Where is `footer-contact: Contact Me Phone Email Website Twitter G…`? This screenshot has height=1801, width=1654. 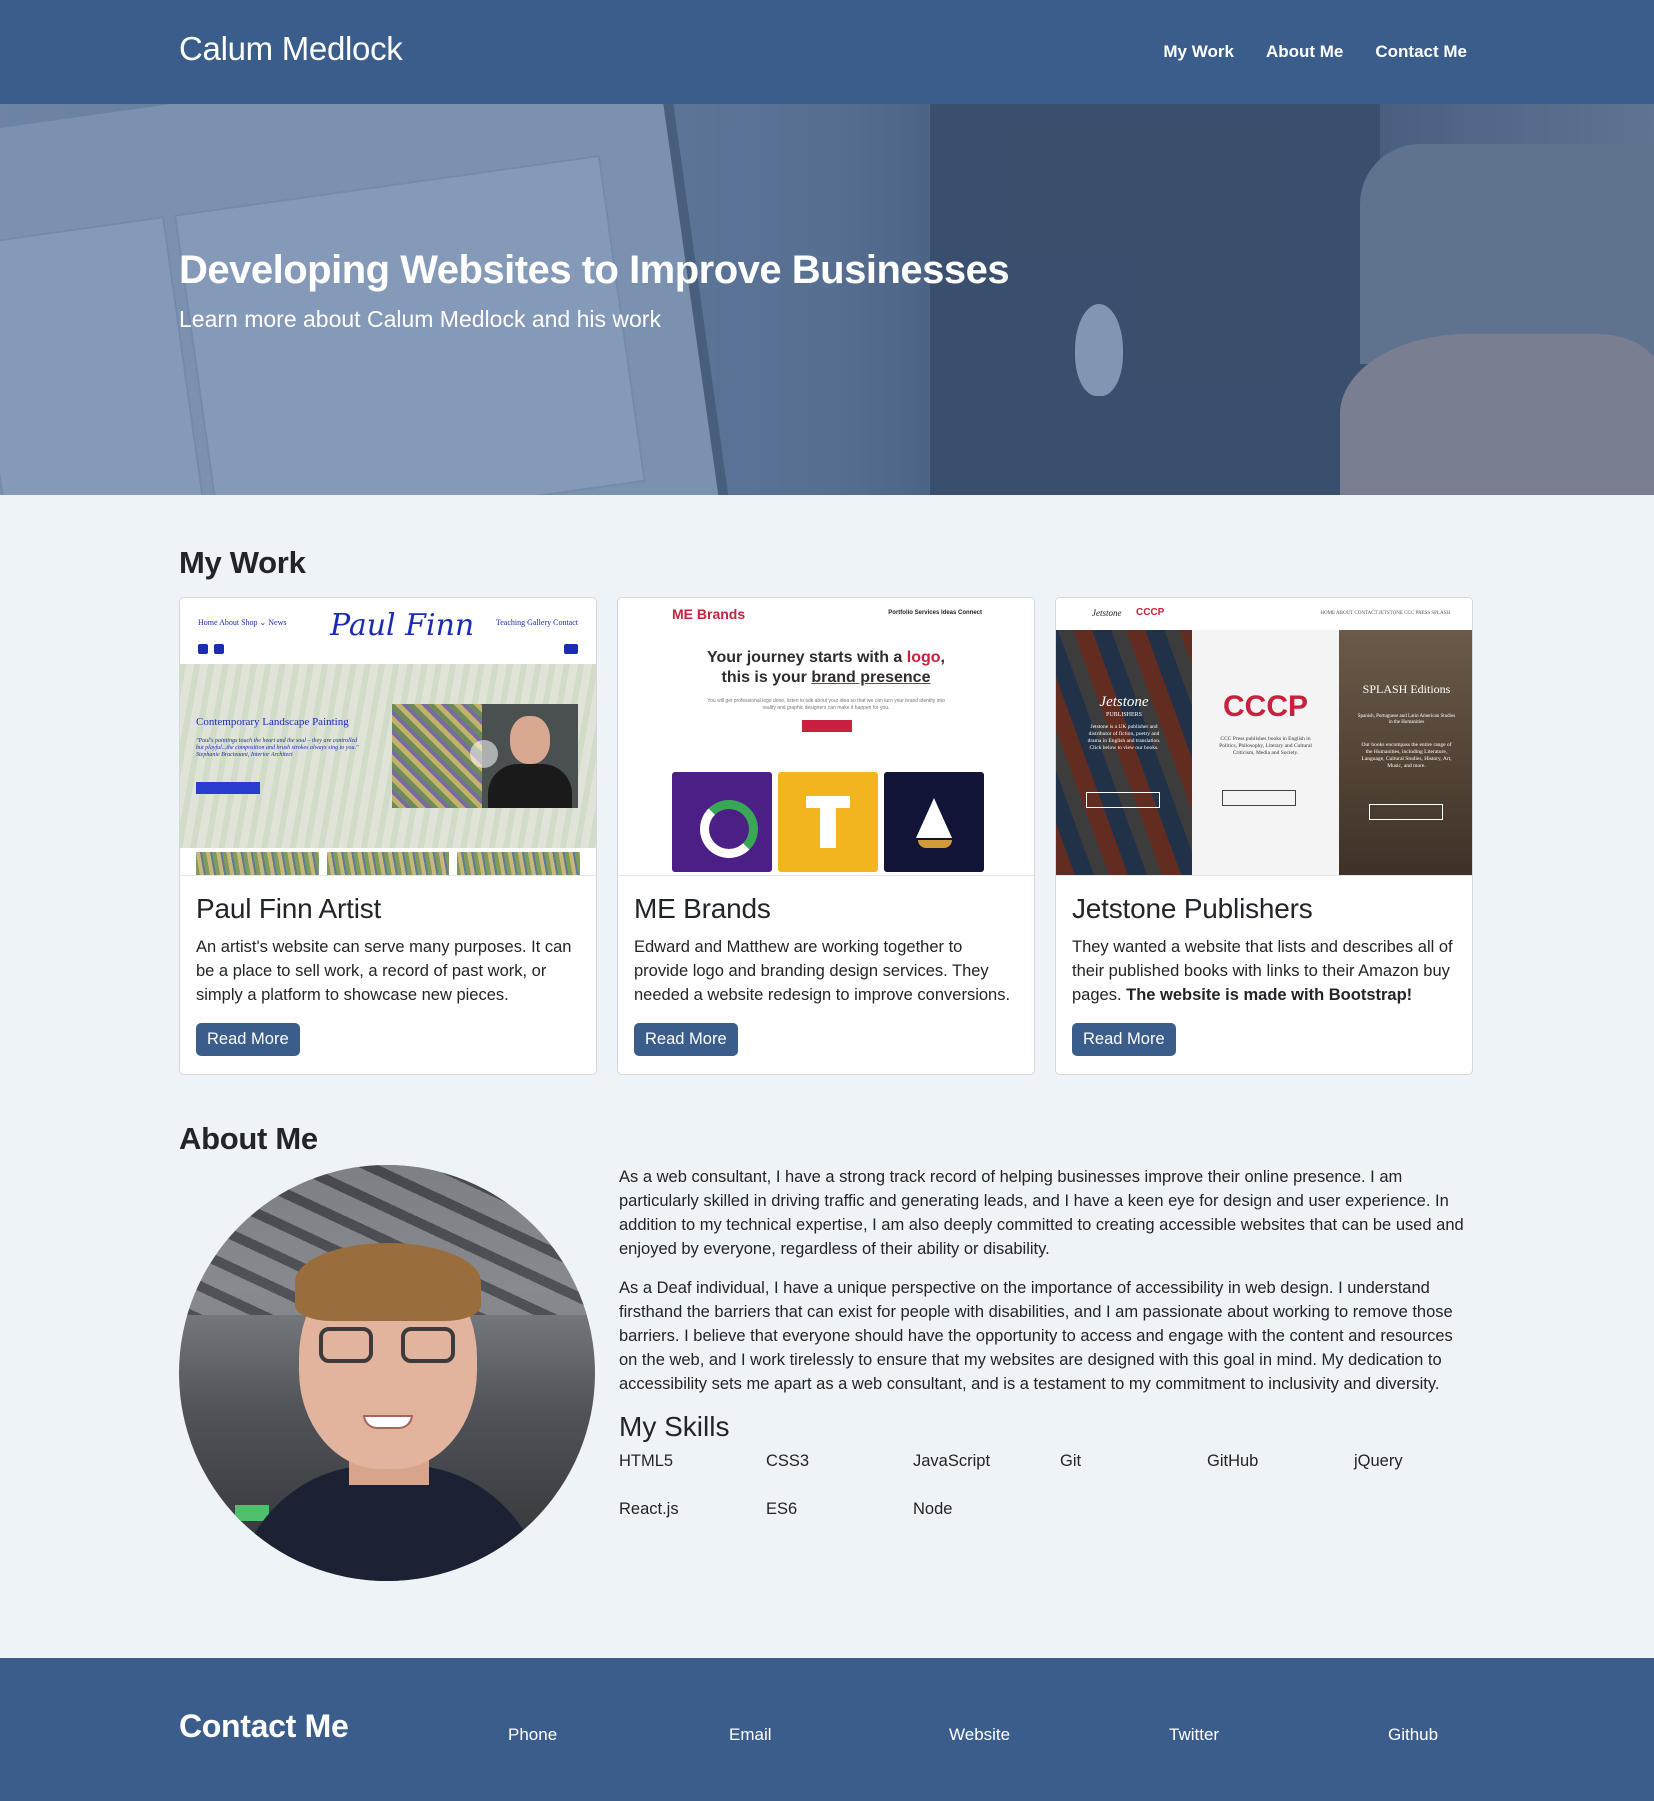
footer-contact: Contact Me Phone Email Website Twitter G… is located at coordinates (827, 1729).